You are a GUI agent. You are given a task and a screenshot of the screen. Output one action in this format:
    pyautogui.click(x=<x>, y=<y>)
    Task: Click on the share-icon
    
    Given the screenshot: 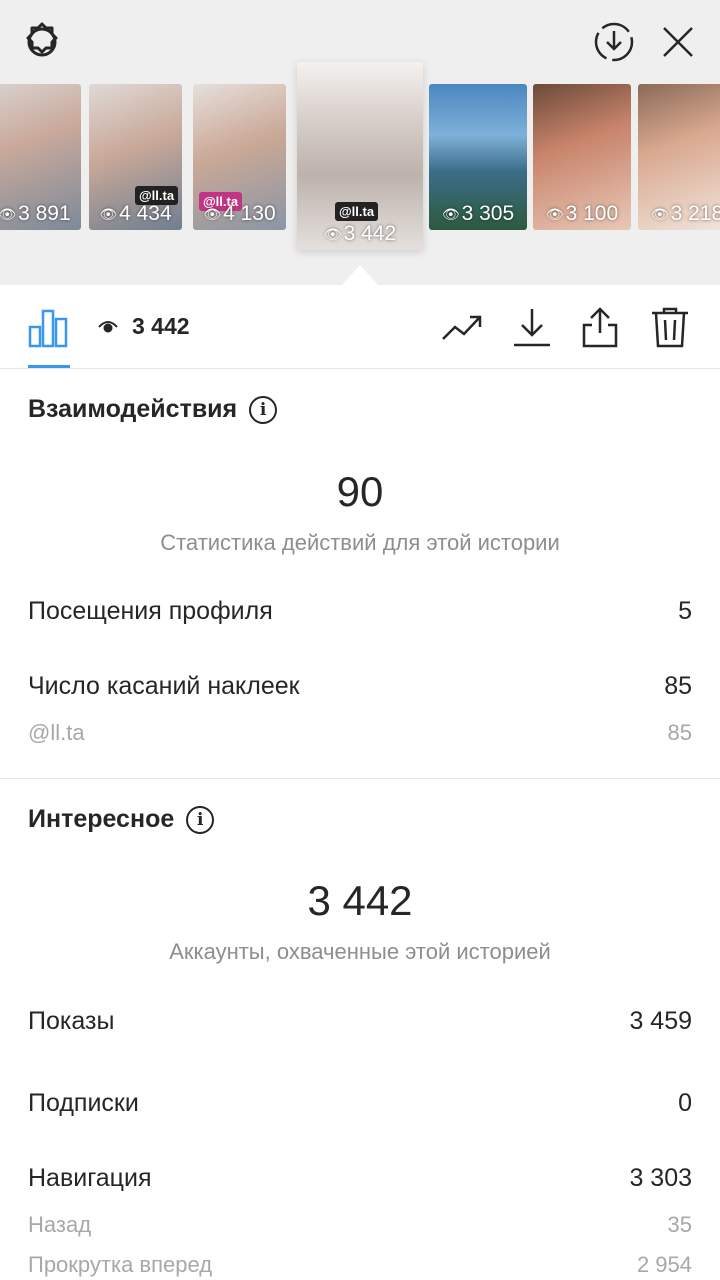 What is the action you would take?
    pyautogui.click(x=600, y=327)
    